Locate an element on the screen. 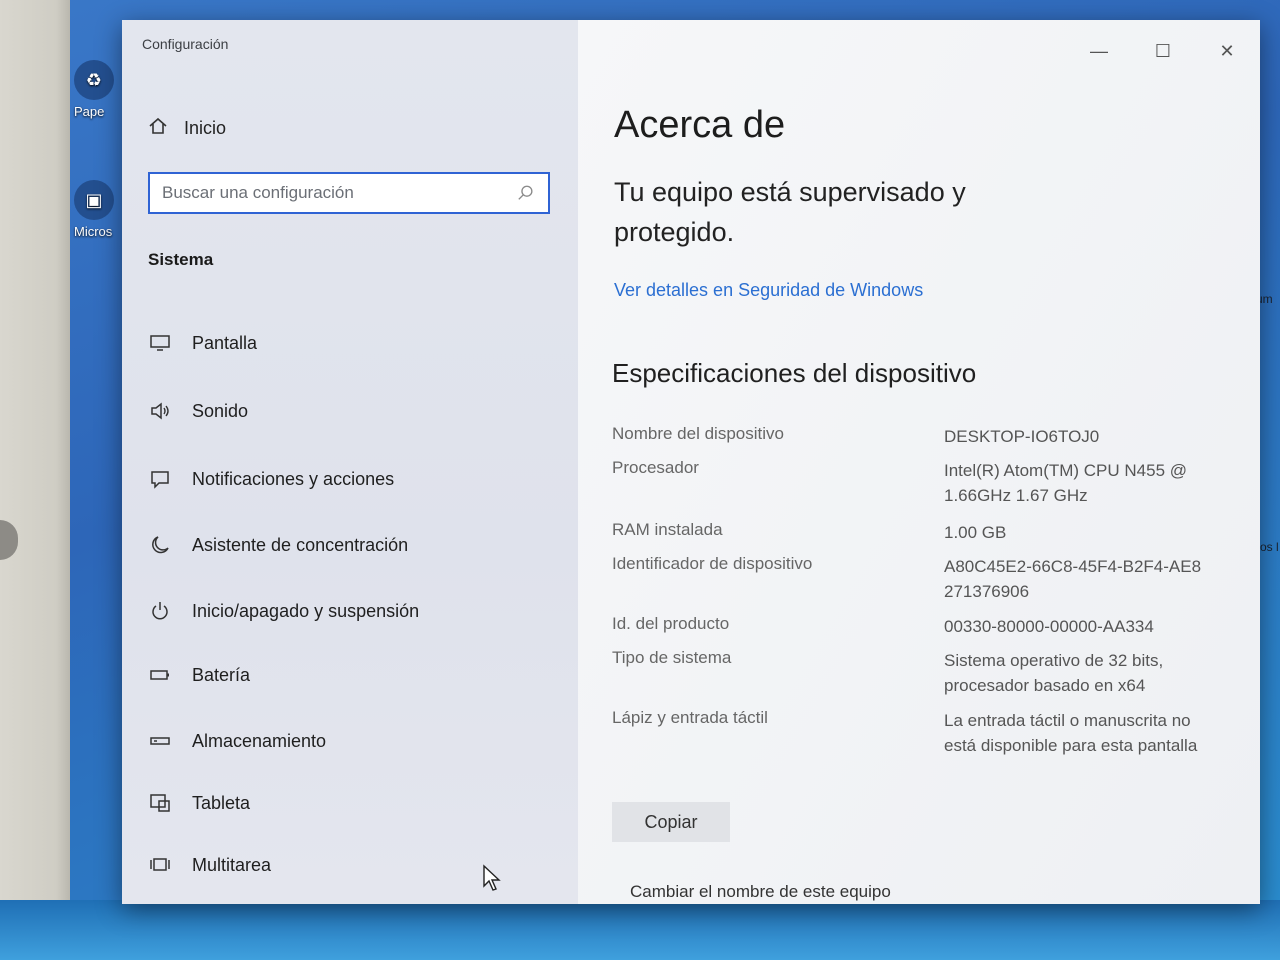 The width and height of the screenshot is (1280, 960). sidebar-item-tableta: Tableta is located at coordinates (199, 803).